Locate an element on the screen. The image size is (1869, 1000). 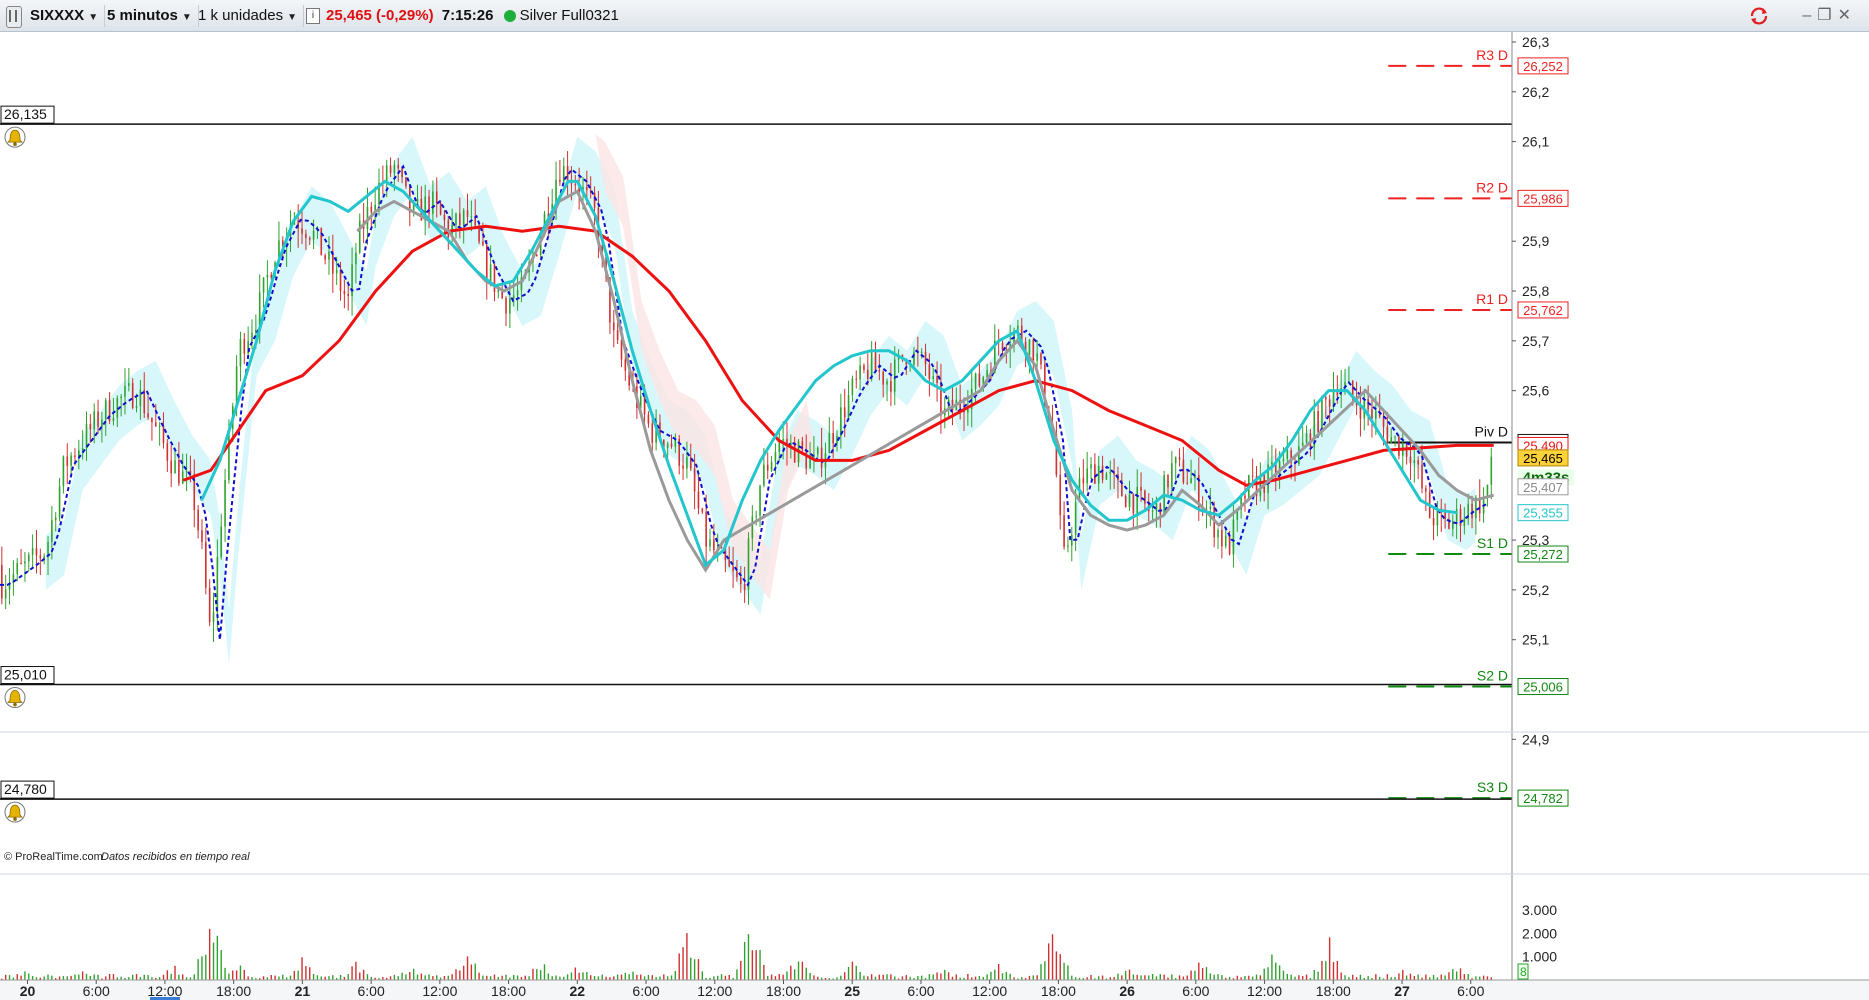
symbol-selector: SIXXXX ▼ is located at coordinates (65, 16).